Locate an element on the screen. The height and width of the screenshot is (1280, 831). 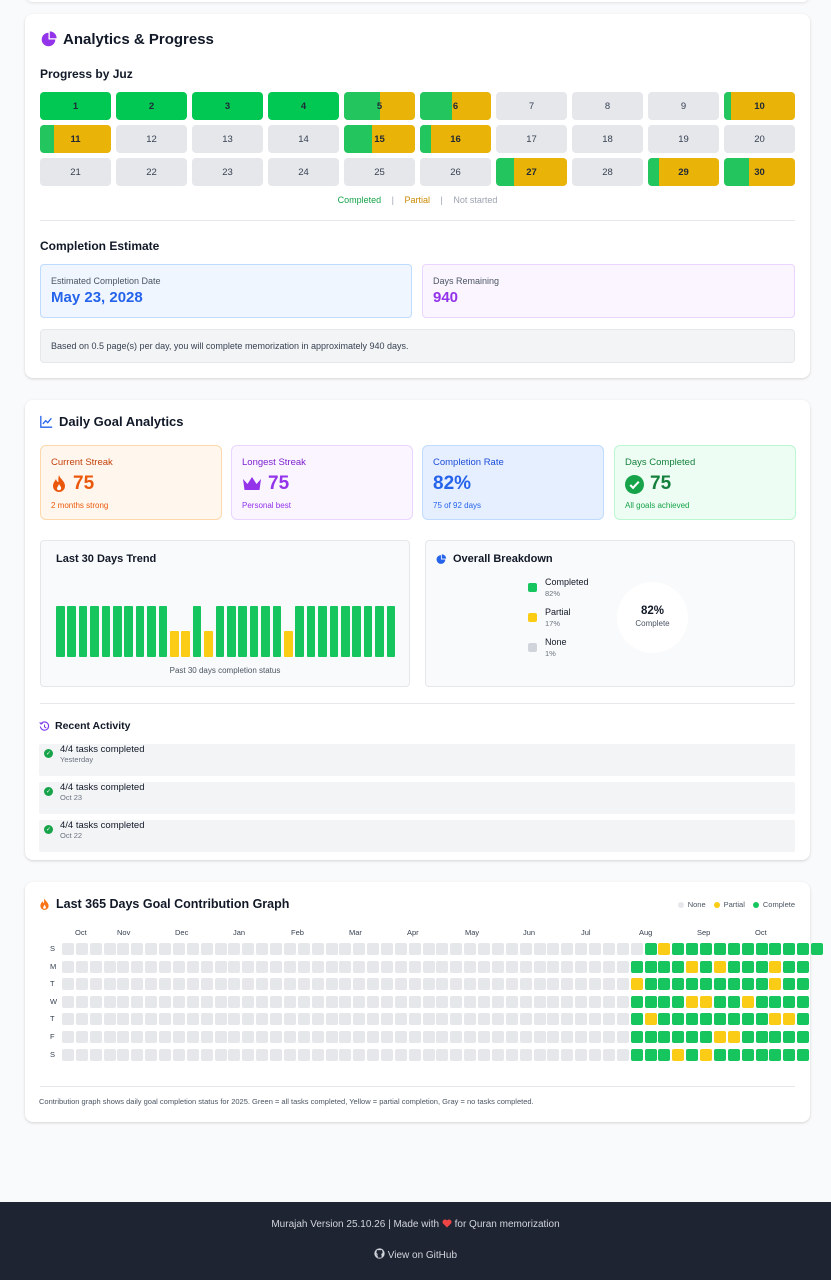
juz-cell: 1 is located at coordinates (75, 106).